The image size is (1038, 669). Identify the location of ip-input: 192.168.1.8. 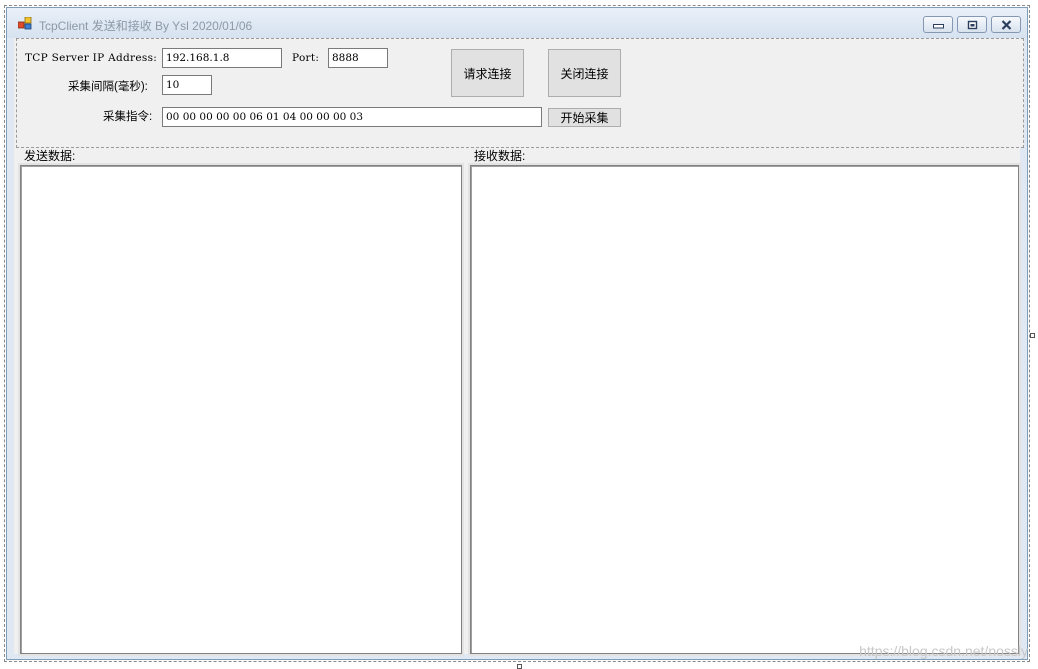
(222, 58).